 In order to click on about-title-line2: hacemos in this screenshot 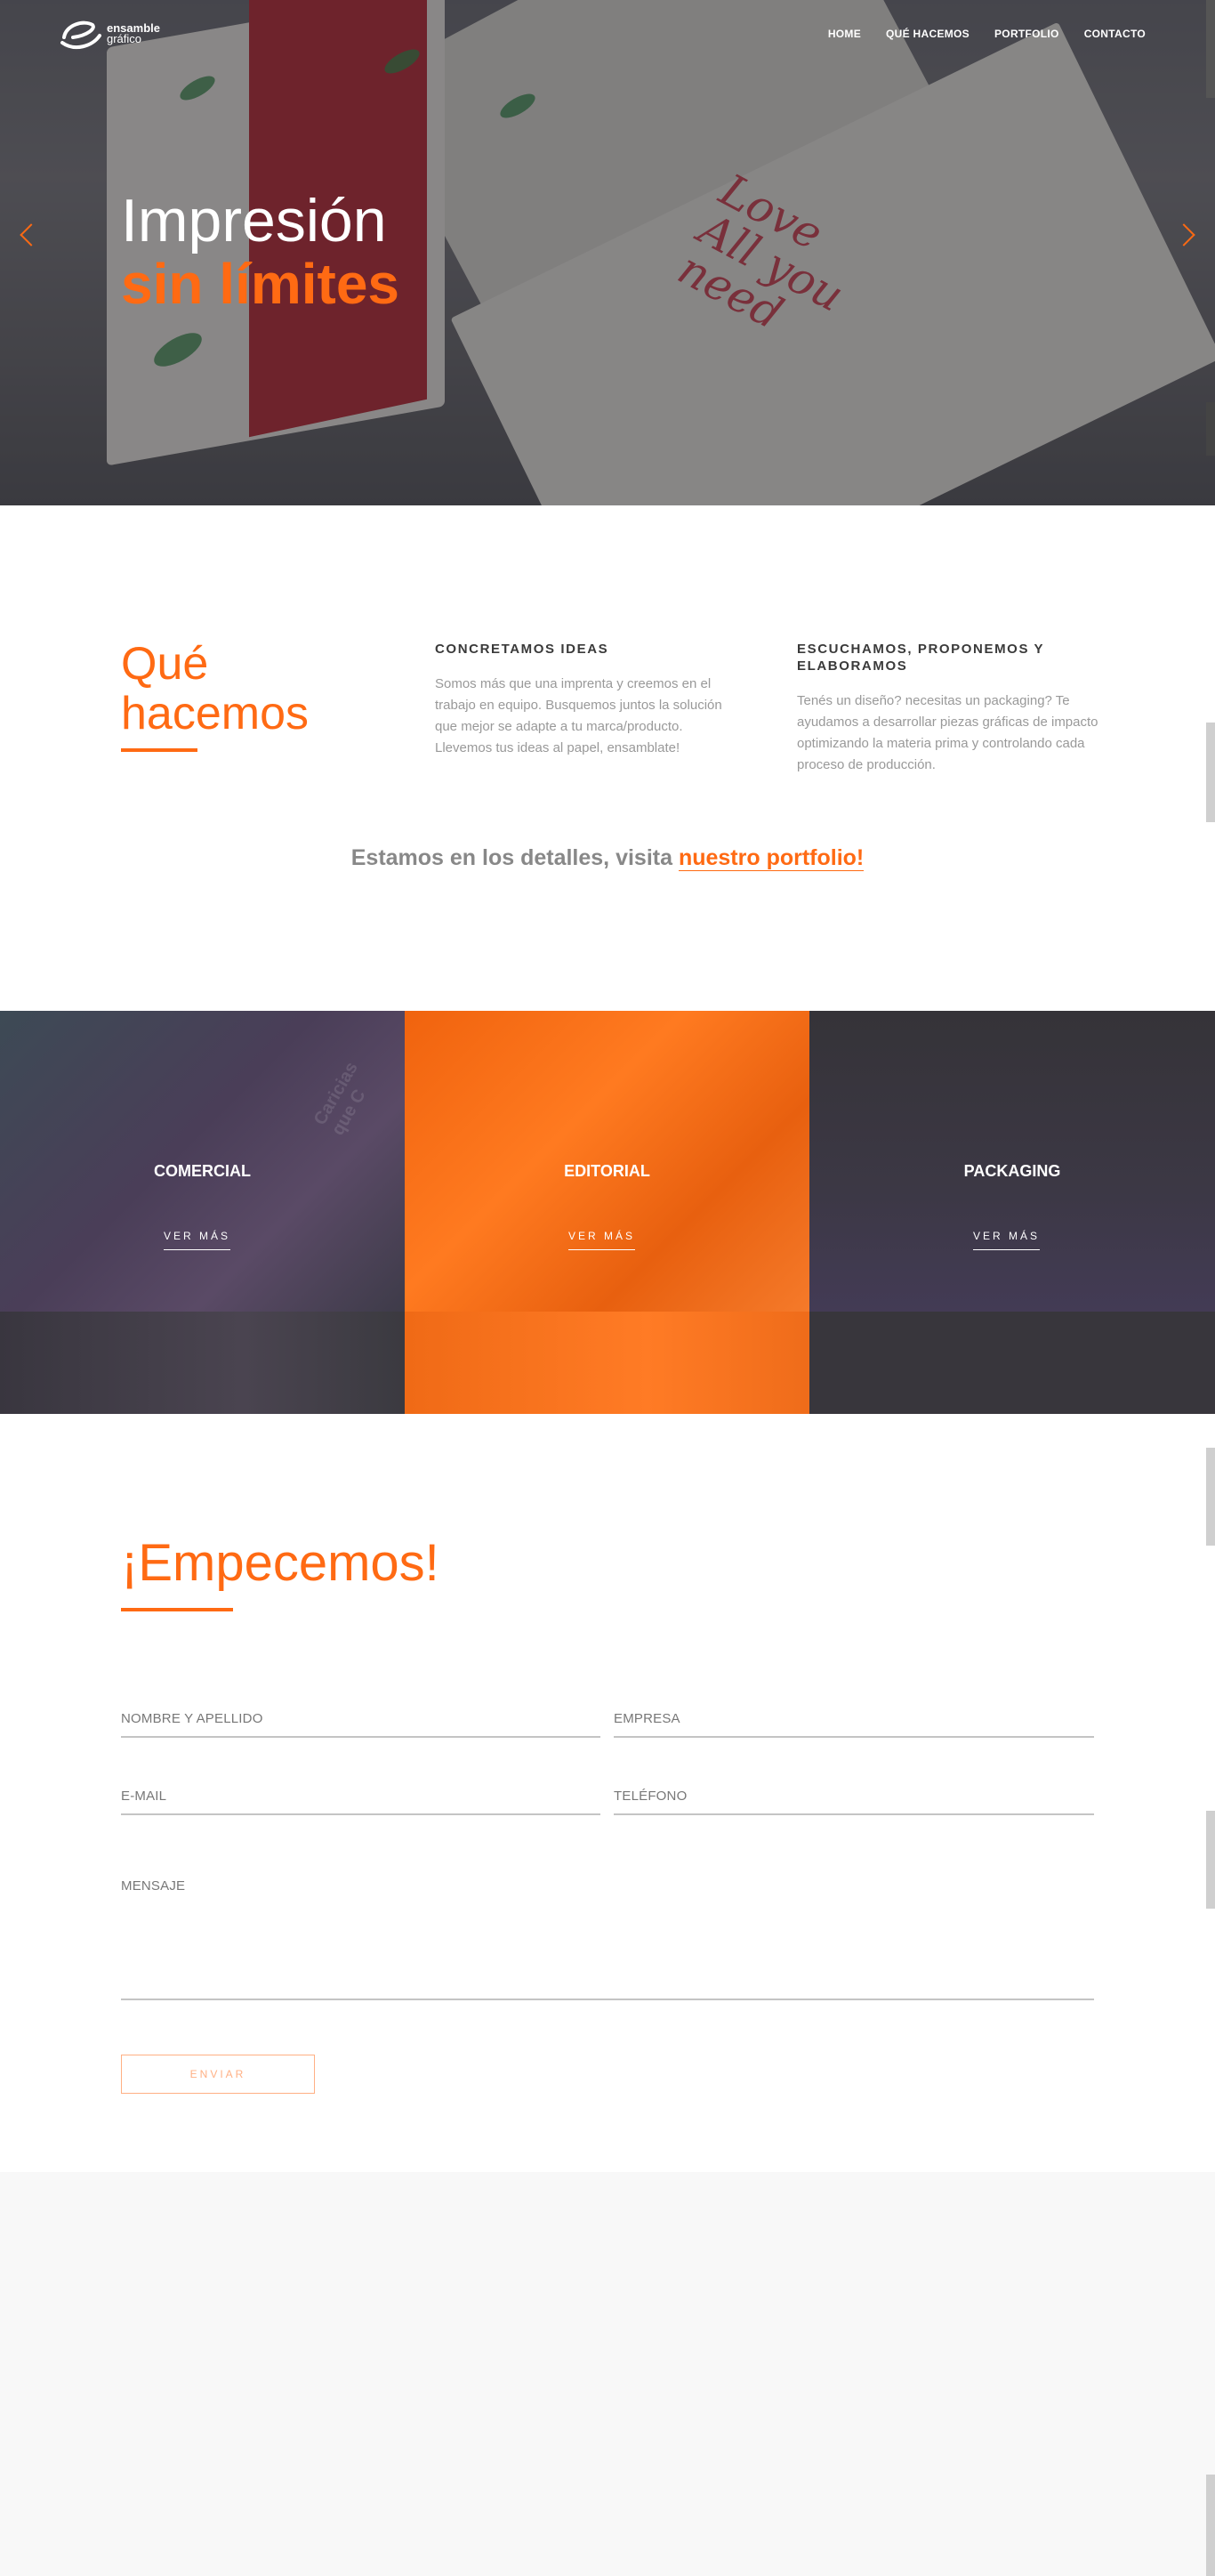, I will do `click(215, 713)`.